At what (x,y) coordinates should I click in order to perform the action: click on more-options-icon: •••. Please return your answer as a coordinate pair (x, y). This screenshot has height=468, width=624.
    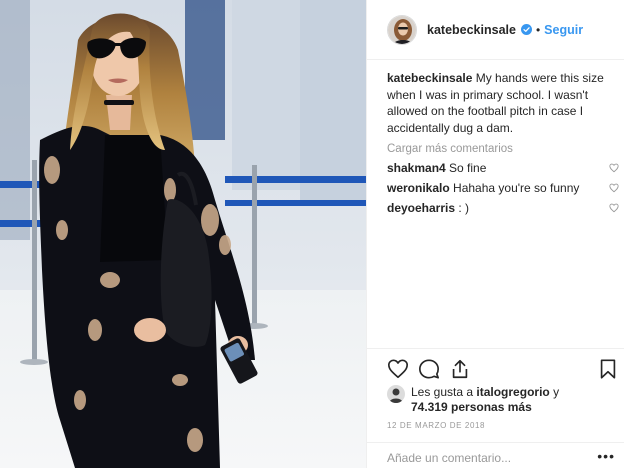
    Looking at the image, I should click on (606, 456).